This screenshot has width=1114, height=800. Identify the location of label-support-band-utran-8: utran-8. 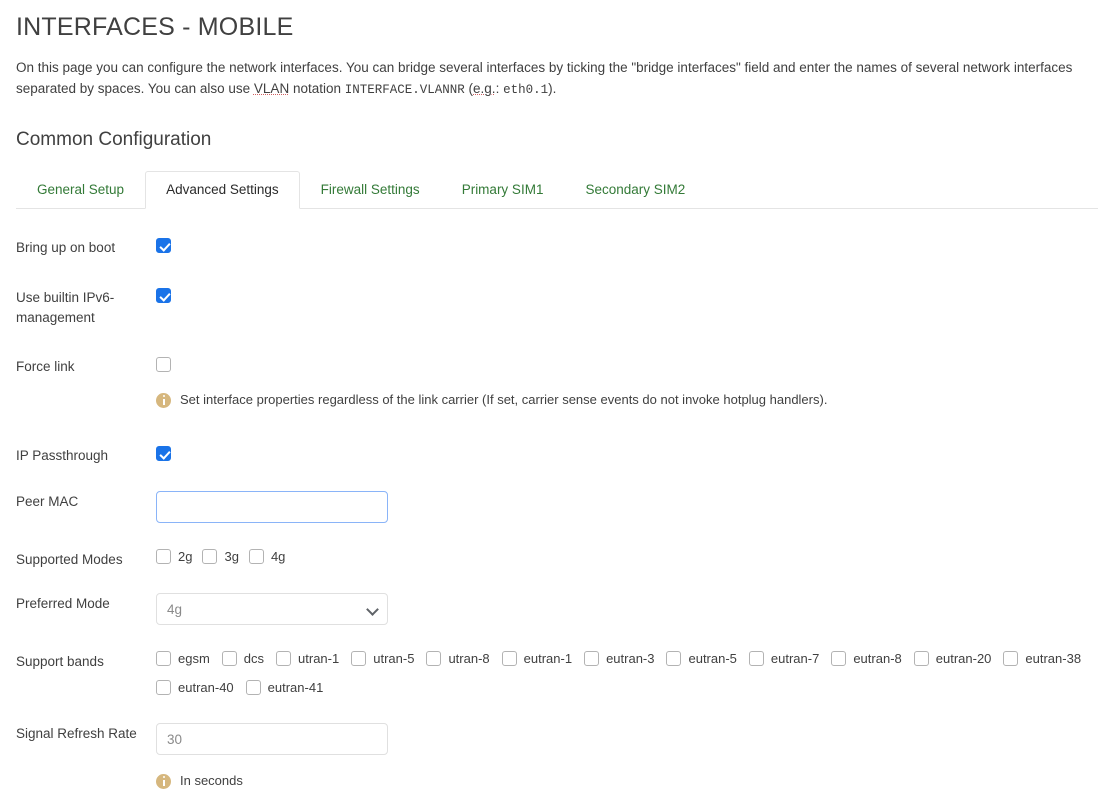
(469, 658).